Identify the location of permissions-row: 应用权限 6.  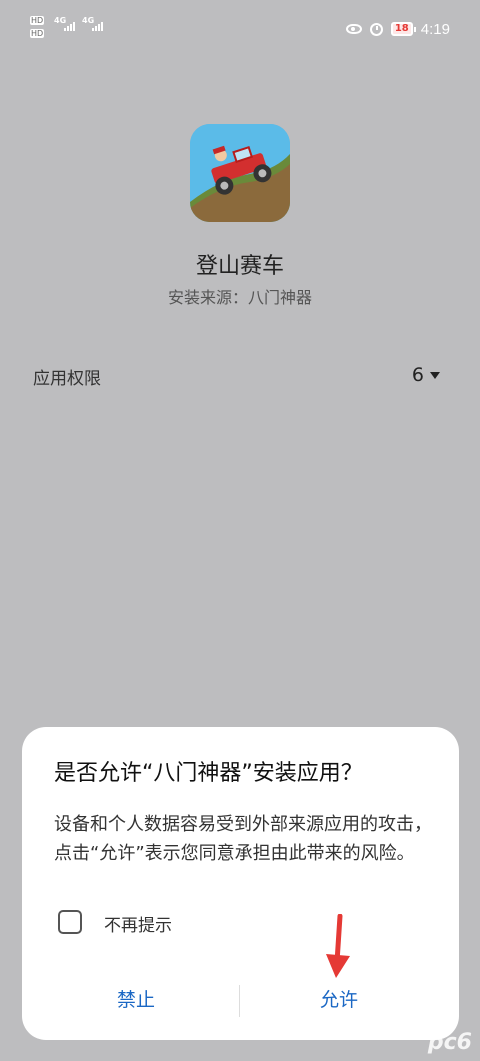
(236, 377).